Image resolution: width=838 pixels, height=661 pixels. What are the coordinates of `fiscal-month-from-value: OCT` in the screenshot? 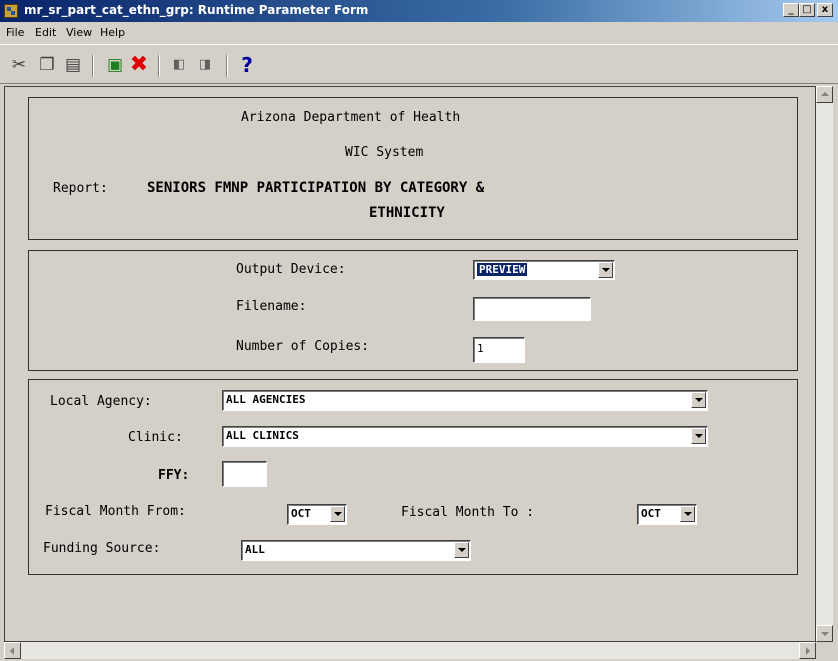 It's located at (301, 513).